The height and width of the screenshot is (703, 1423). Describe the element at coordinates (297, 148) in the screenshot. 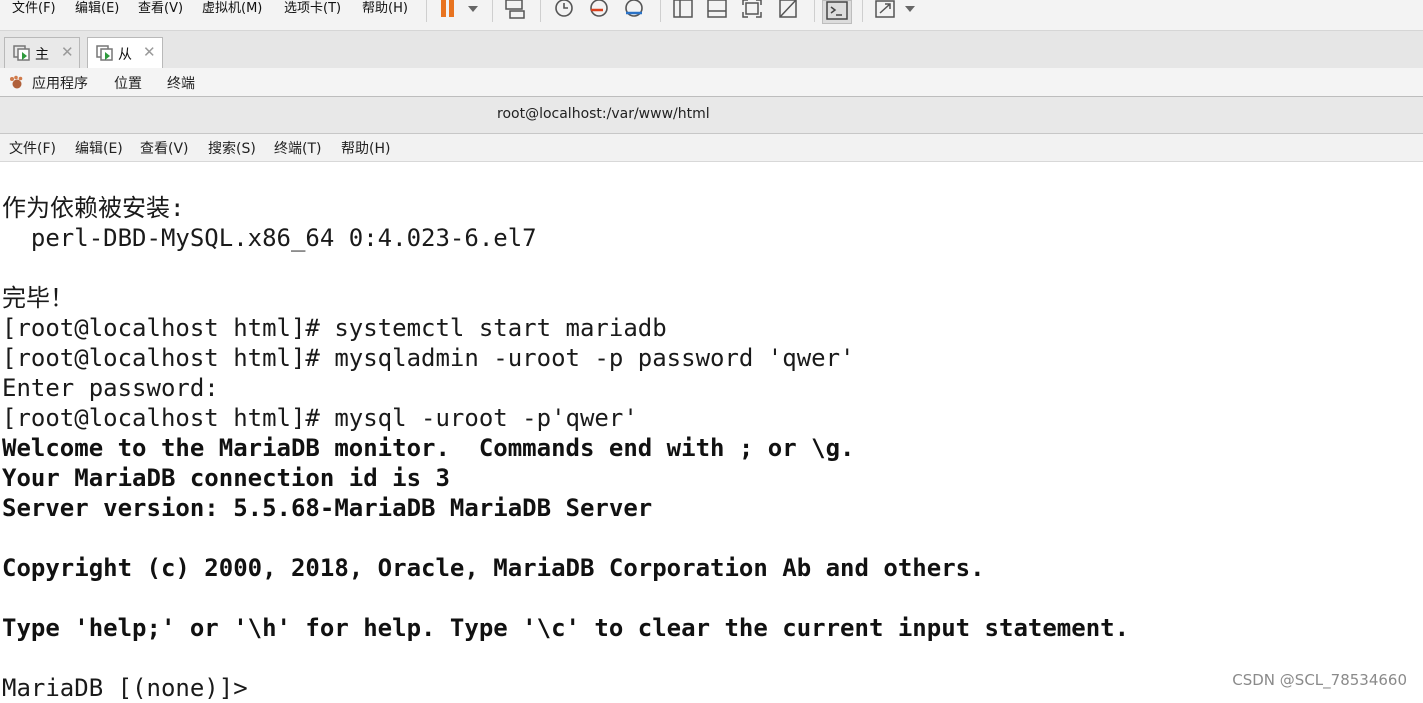

I see `term-menu-terminal: 终端(T)` at that location.